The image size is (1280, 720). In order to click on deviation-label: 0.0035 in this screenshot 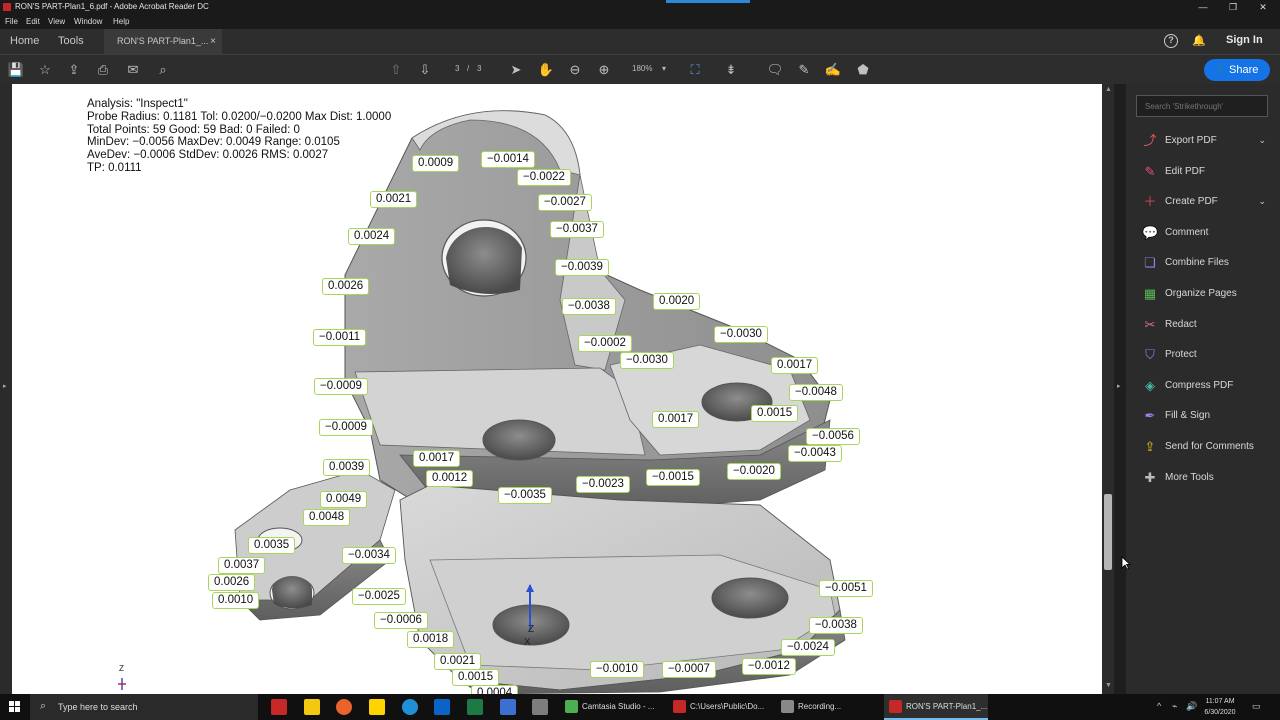, I will do `click(272, 545)`.